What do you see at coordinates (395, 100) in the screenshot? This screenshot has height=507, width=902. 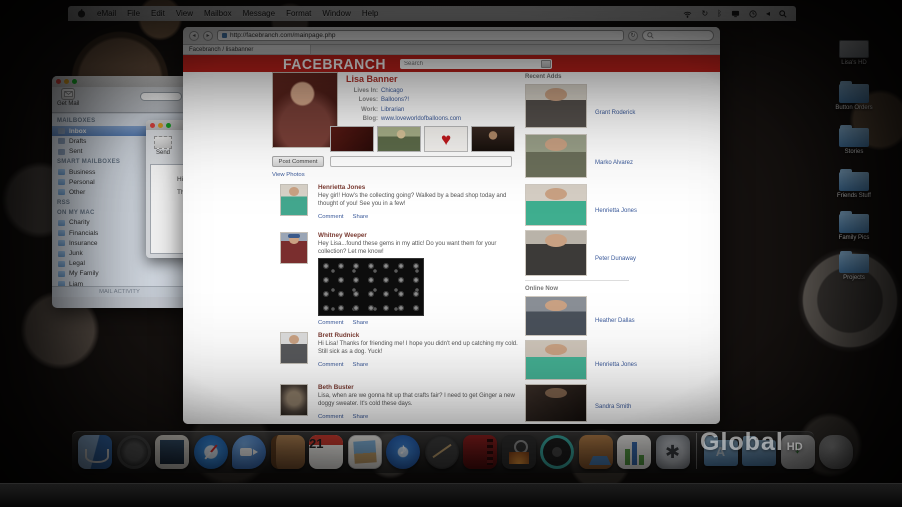 I see `field-value: Balloons?!` at bounding box center [395, 100].